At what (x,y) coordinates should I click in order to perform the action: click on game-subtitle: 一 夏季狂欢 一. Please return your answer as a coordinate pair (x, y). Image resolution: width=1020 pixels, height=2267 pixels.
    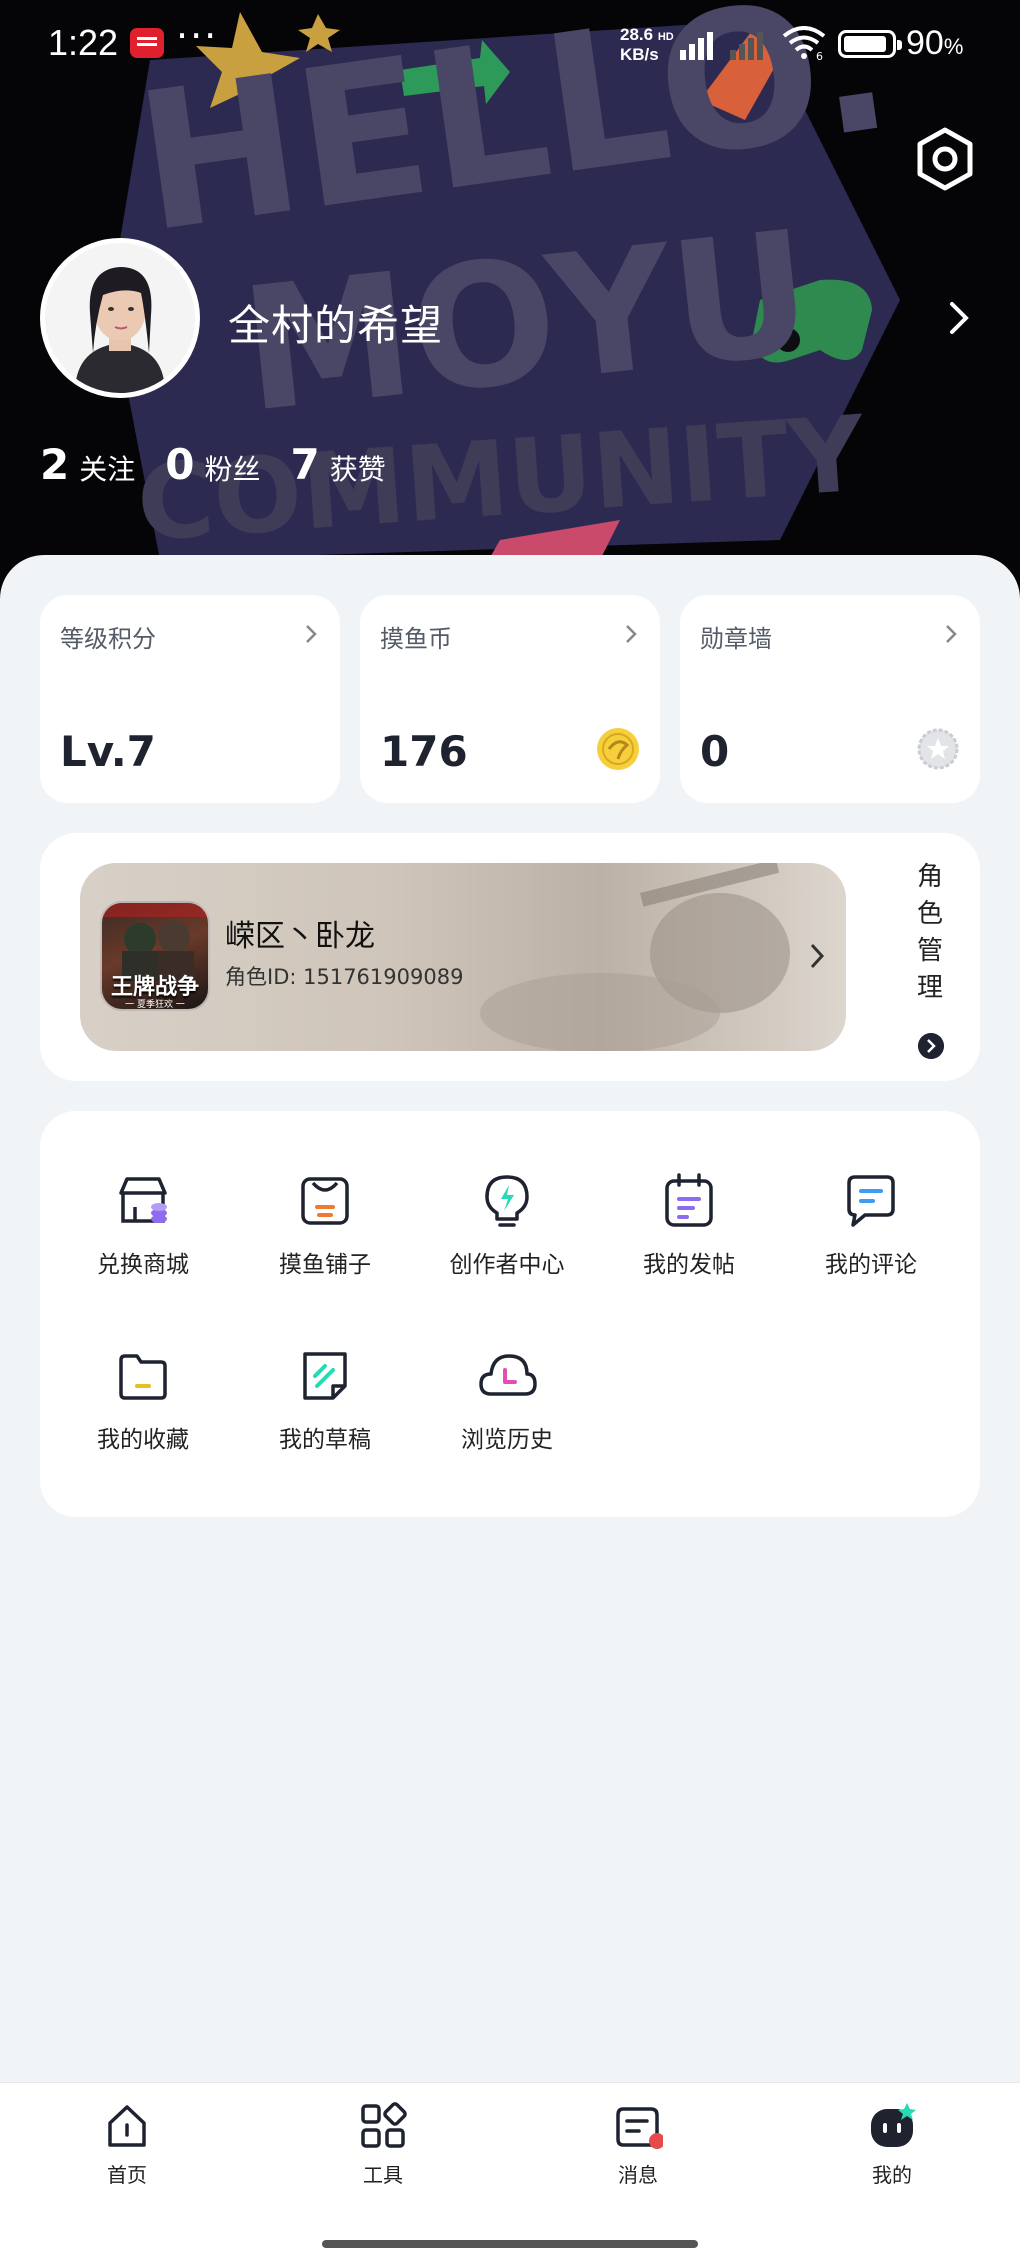
    Looking at the image, I should click on (155, 1005).